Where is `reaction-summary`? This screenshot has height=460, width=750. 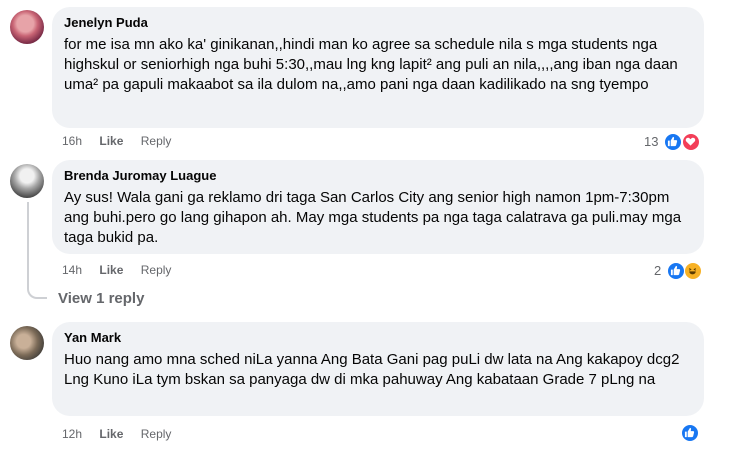 reaction-summary is located at coordinates (690, 433).